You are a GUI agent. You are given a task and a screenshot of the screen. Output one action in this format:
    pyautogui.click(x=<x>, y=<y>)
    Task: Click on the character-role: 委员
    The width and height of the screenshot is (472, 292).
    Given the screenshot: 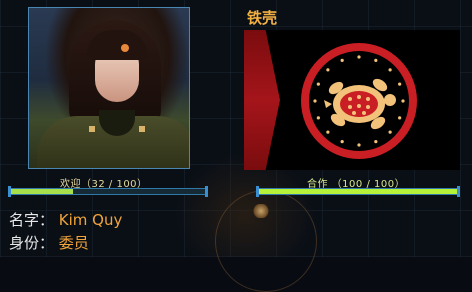 What is the action you would take?
    pyautogui.click(x=73, y=243)
    